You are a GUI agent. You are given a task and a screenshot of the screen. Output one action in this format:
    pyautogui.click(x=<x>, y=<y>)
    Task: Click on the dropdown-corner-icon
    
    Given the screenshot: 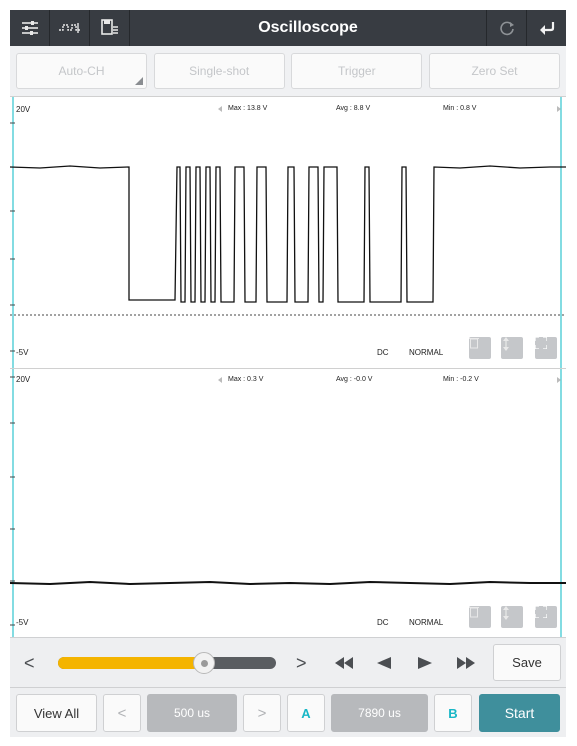 What is the action you would take?
    pyautogui.click(x=139, y=81)
    